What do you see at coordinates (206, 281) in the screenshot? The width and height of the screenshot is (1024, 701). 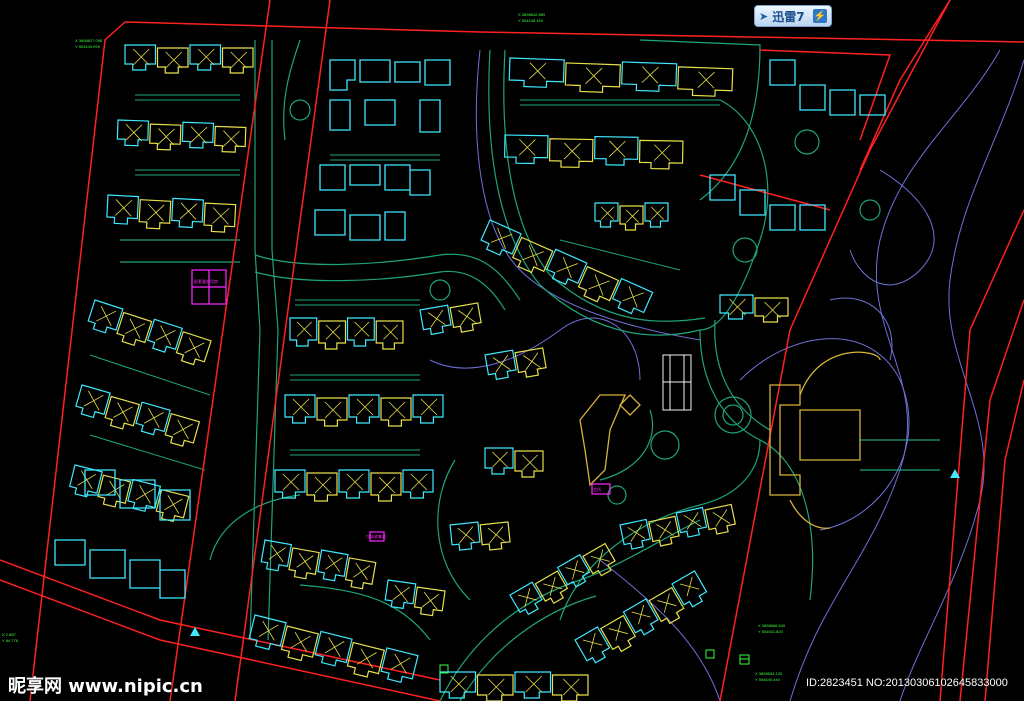 I see `annotation-label-service: 配套服务用房` at bounding box center [206, 281].